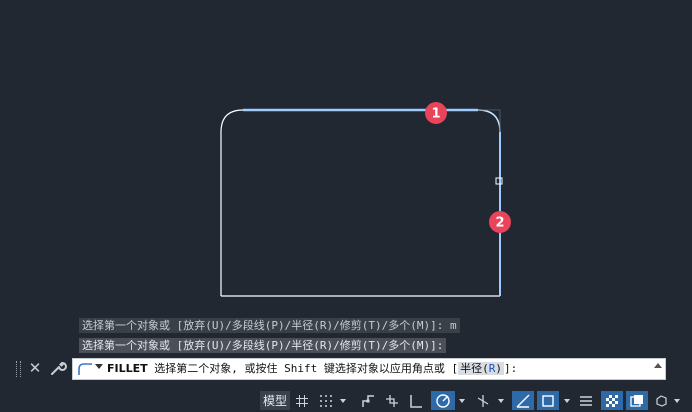 This screenshot has height=412, width=692. What do you see at coordinates (661, 400) in the screenshot?
I see `annotation-icon` at bounding box center [661, 400].